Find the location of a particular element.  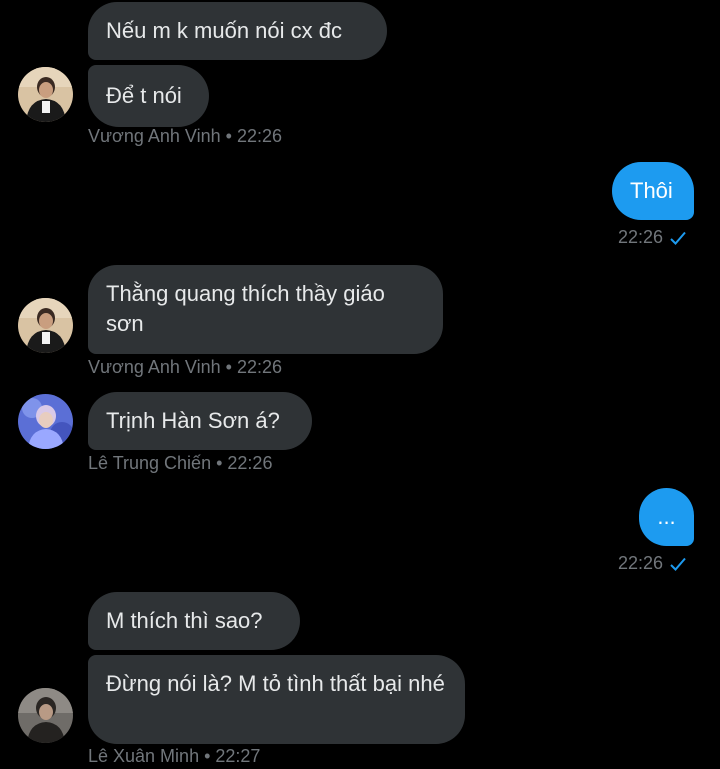

message-time: 22:27 is located at coordinates (238, 756).